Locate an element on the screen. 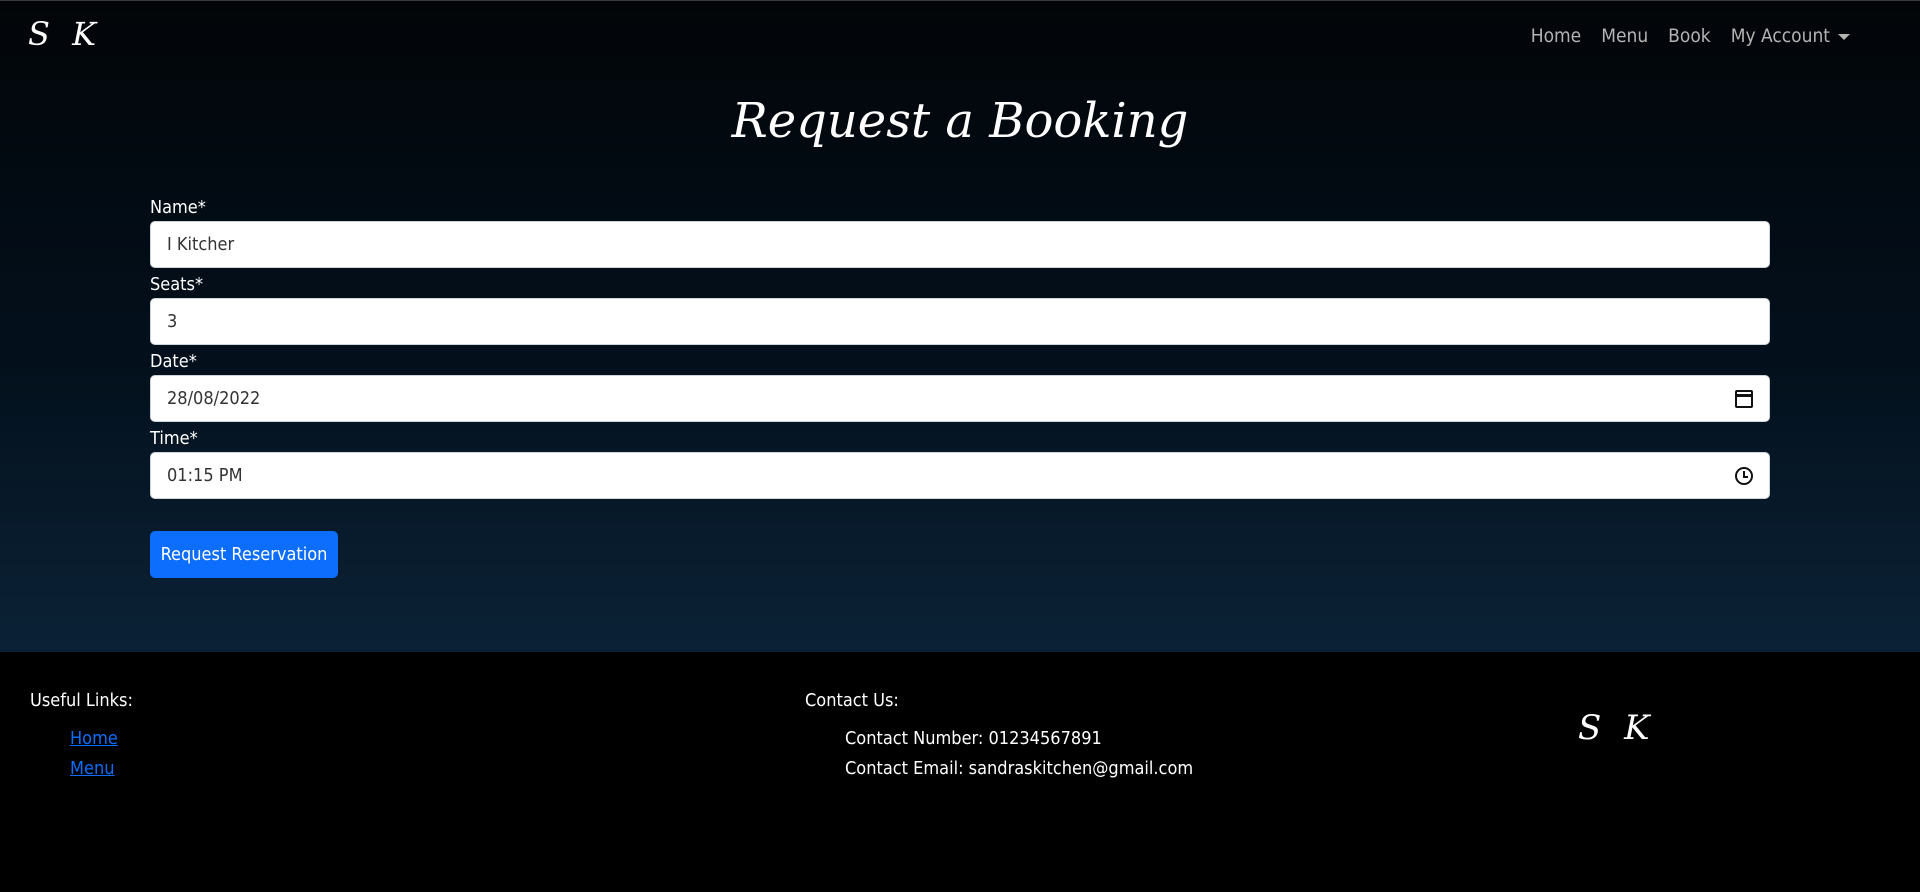  nav-book: Book is located at coordinates (1689, 36).